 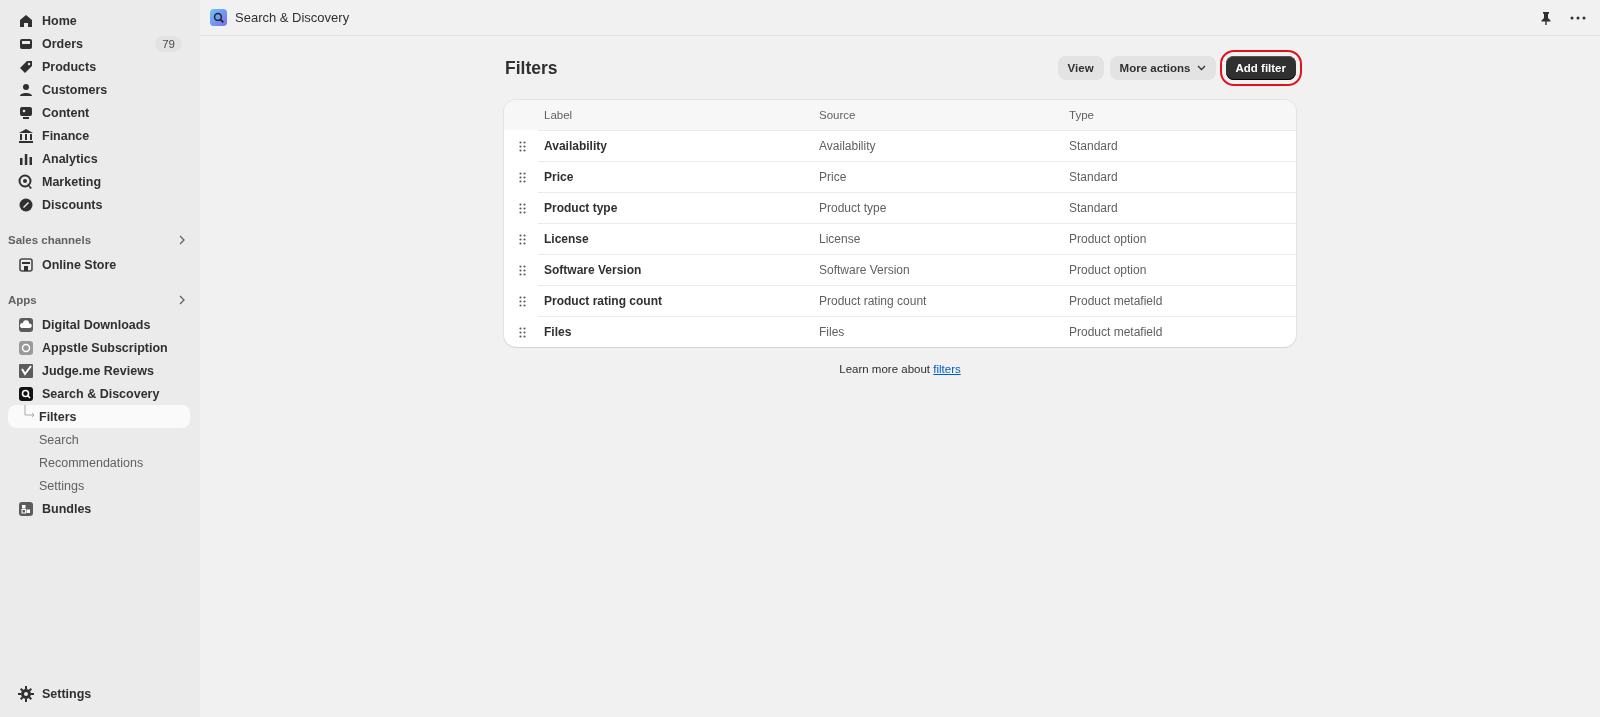 What do you see at coordinates (531, 68) in the screenshot?
I see `page-title: Filters` at bounding box center [531, 68].